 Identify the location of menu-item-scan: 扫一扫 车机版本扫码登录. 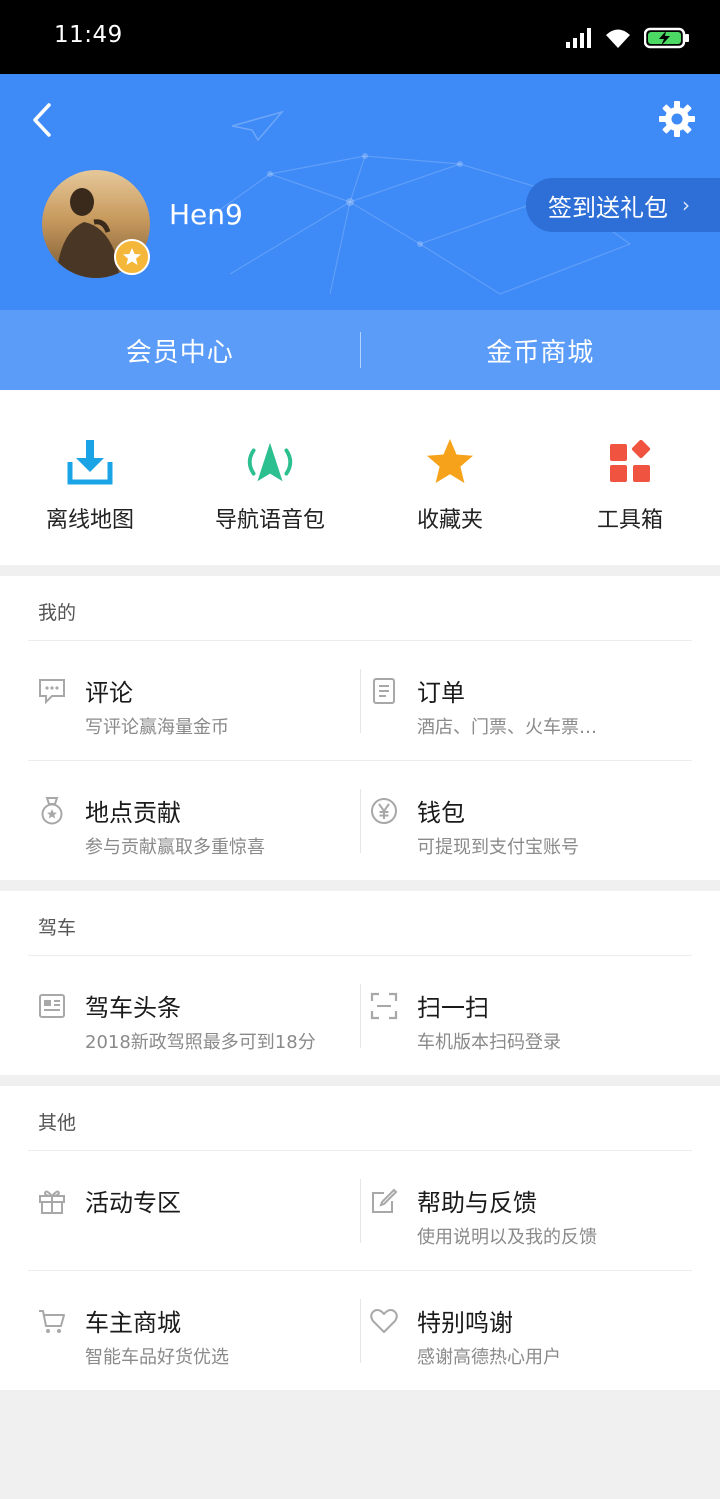
(526, 1016).